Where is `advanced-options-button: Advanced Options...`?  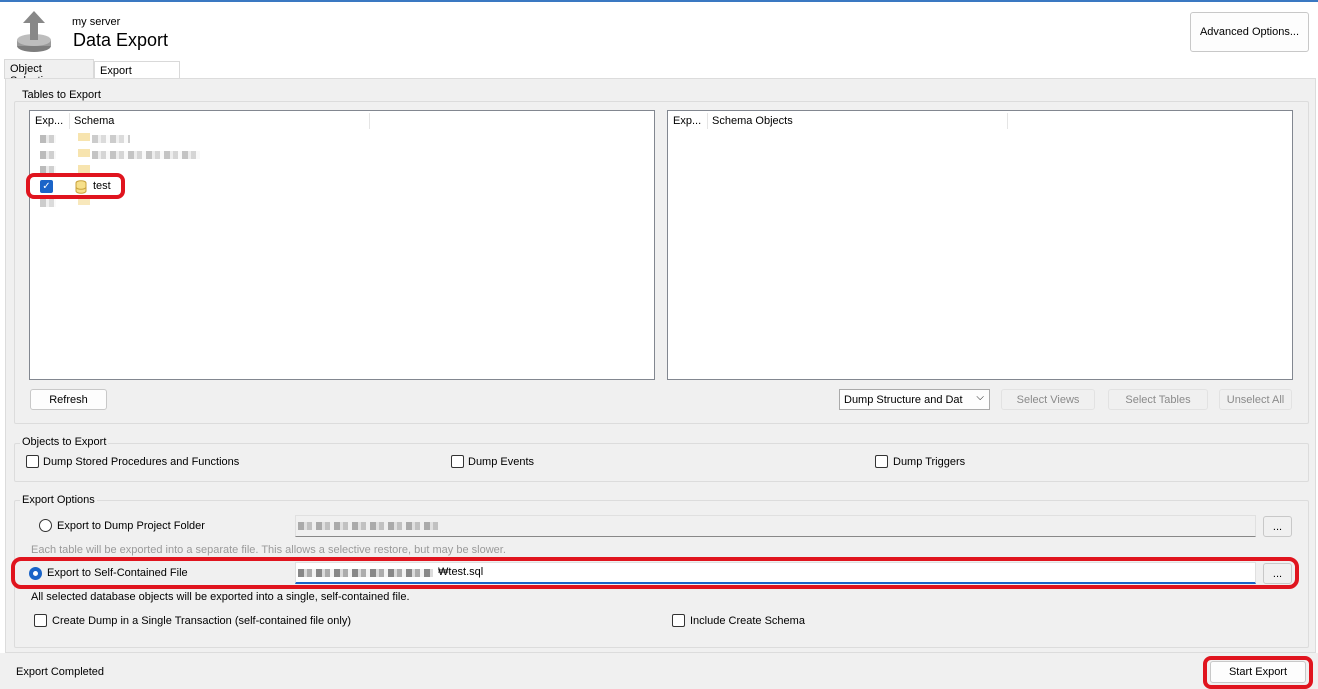 advanced-options-button: Advanced Options... is located at coordinates (1249, 32).